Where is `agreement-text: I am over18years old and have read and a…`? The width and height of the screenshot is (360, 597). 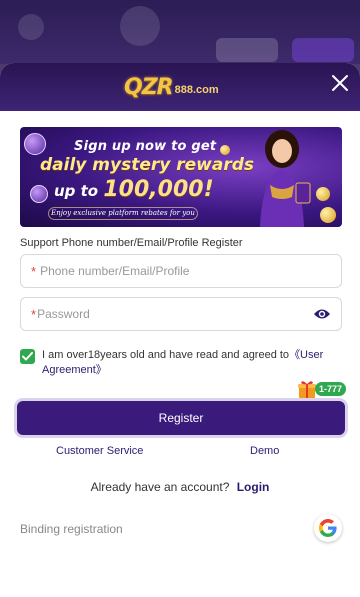 agreement-text: I am over18years old and have read and a… is located at coordinates (192, 363).